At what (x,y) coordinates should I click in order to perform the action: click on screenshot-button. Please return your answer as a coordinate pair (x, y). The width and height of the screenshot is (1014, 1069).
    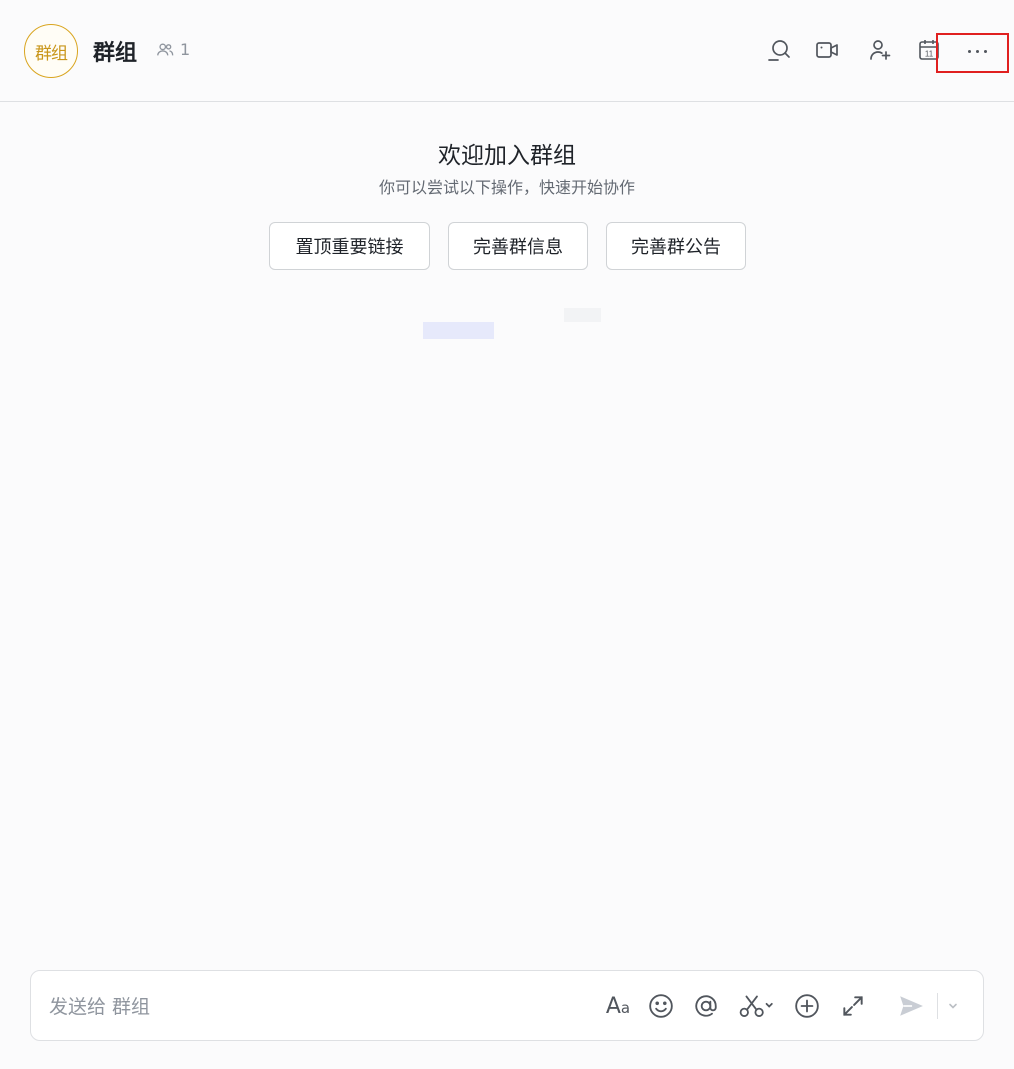
    Looking at the image, I should click on (757, 1006).